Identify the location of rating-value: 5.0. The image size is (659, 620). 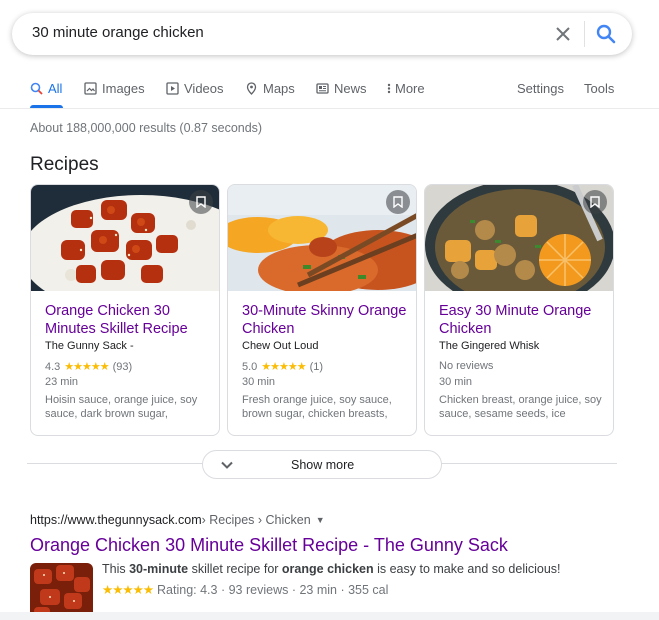
(250, 366).